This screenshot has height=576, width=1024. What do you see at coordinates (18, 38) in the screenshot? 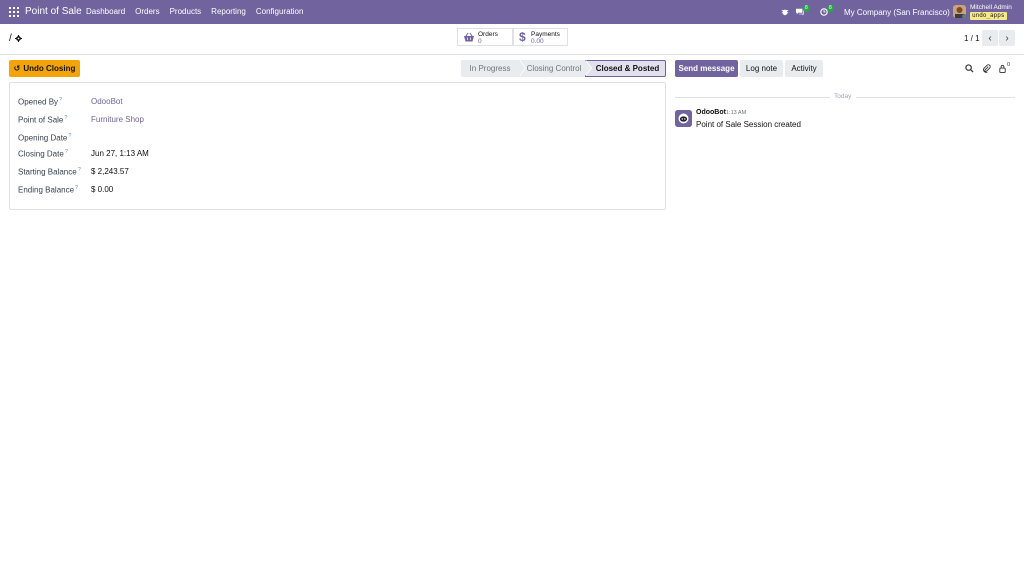
I see `gear-icon` at bounding box center [18, 38].